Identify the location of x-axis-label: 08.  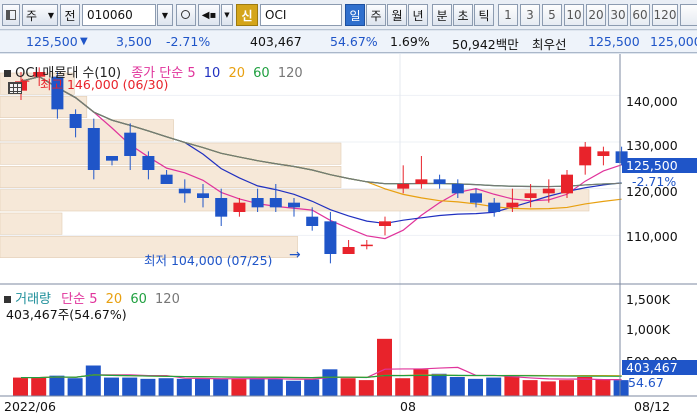
(408, 406).